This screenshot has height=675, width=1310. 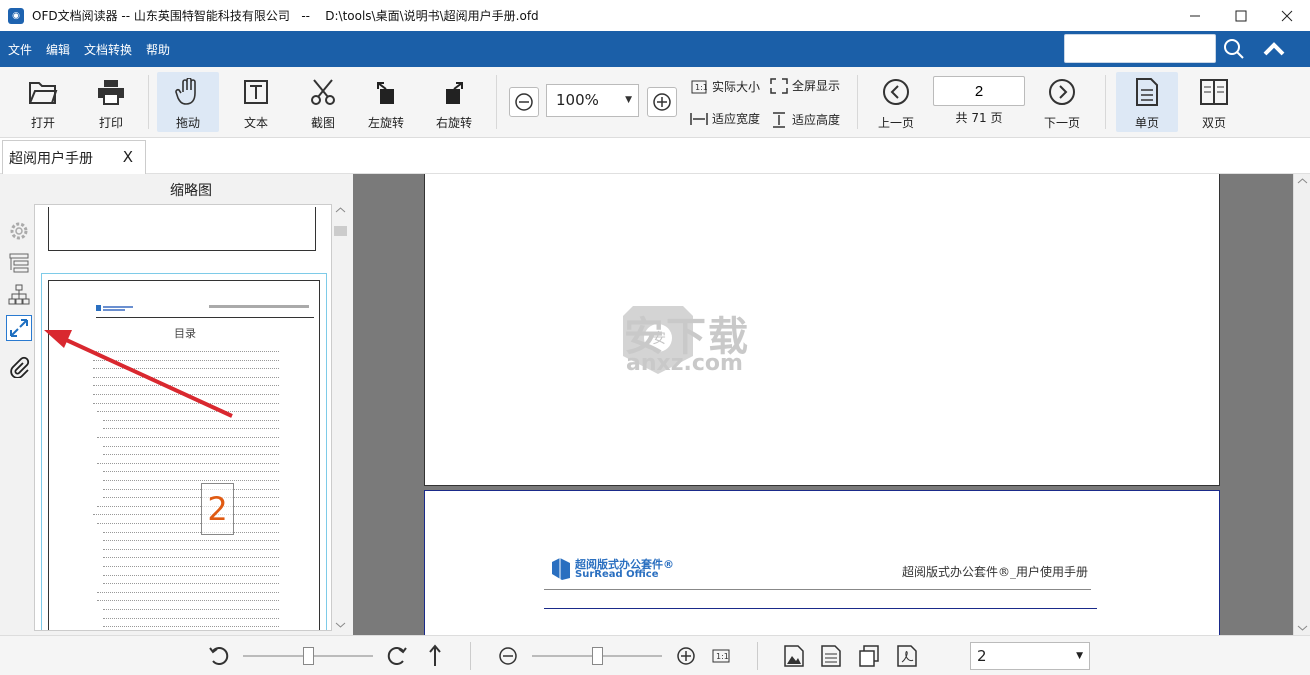 I want to click on document-scrollbar, so click(x=1301, y=404).